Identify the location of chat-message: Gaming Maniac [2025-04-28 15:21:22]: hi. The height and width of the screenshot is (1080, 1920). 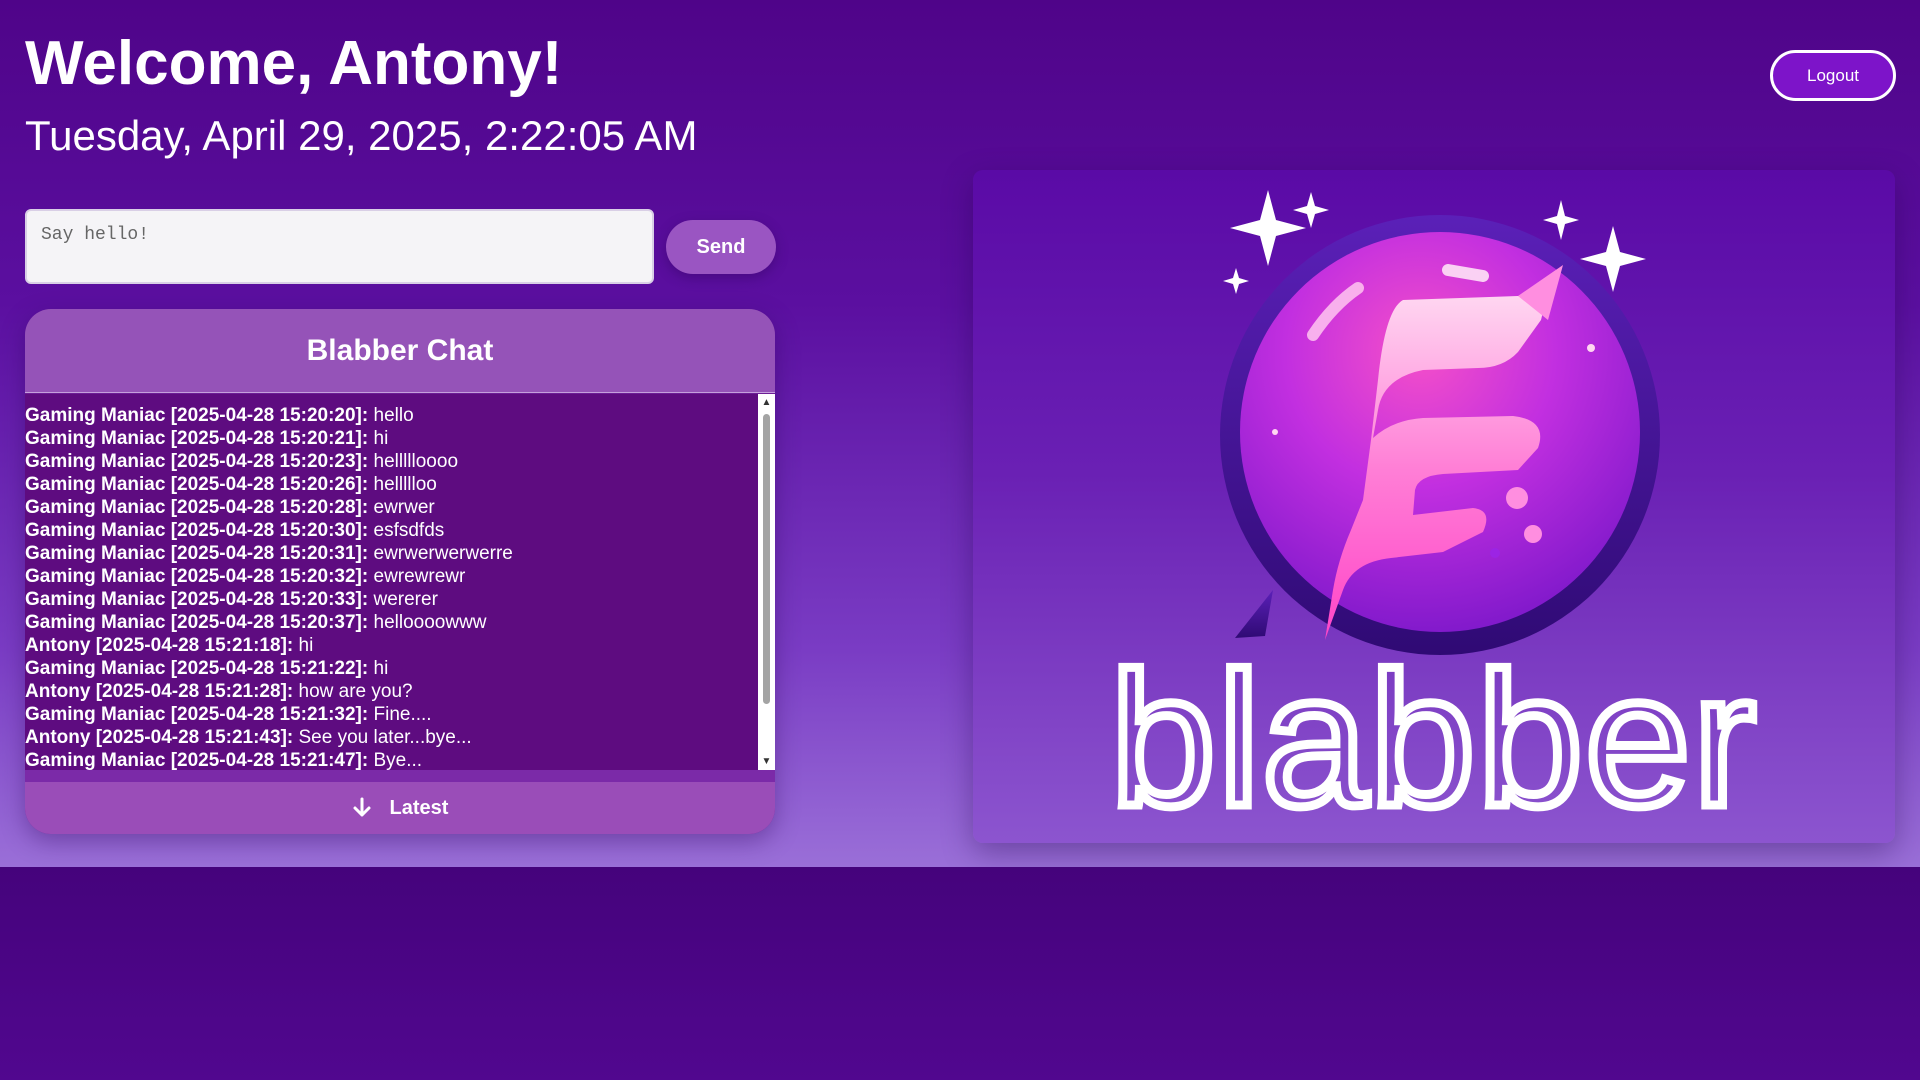
(400, 668).